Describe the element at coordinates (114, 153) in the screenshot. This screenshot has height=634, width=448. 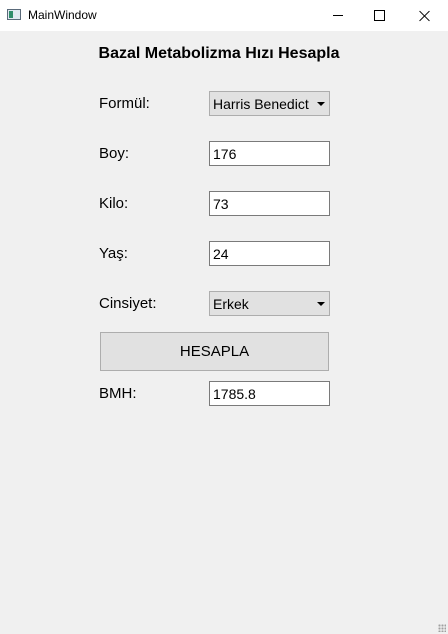
I see `height-label: Boy:` at that location.